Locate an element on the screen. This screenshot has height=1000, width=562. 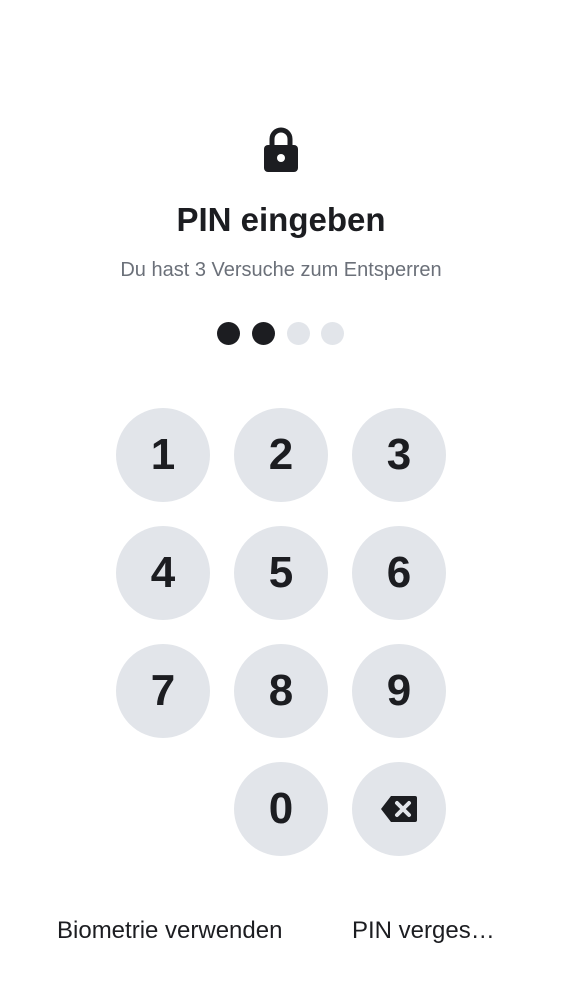
key-9: 9 is located at coordinates (399, 691).